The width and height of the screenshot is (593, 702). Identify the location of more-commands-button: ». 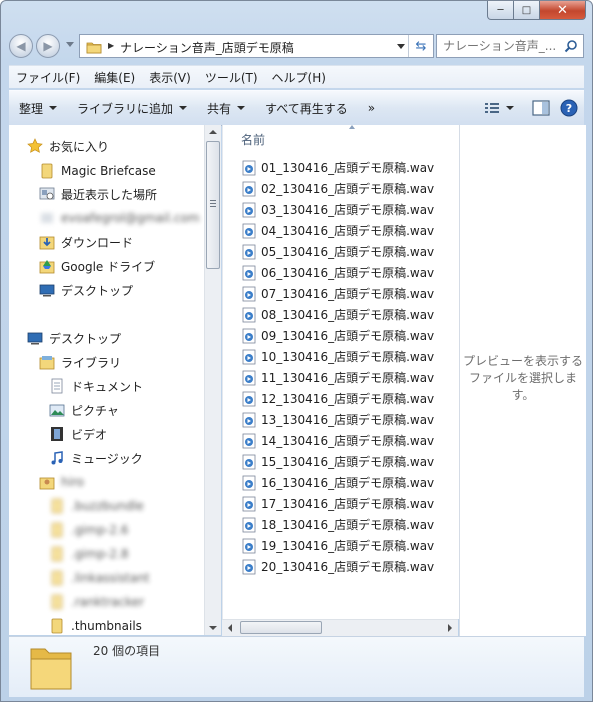
(371, 108).